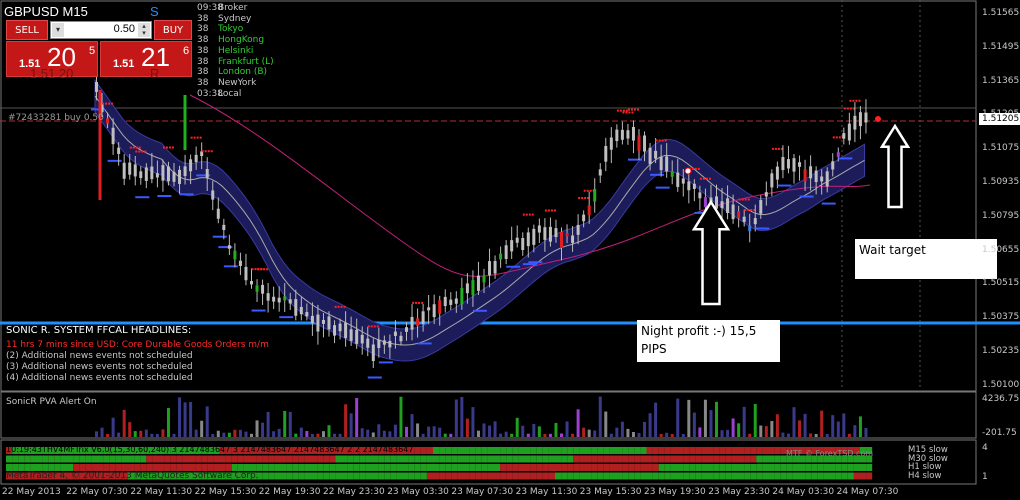  What do you see at coordinates (354, 492) in the screenshot?
I see `time-tick-label: 22 May 23:30` at bounding box center [354, 492].